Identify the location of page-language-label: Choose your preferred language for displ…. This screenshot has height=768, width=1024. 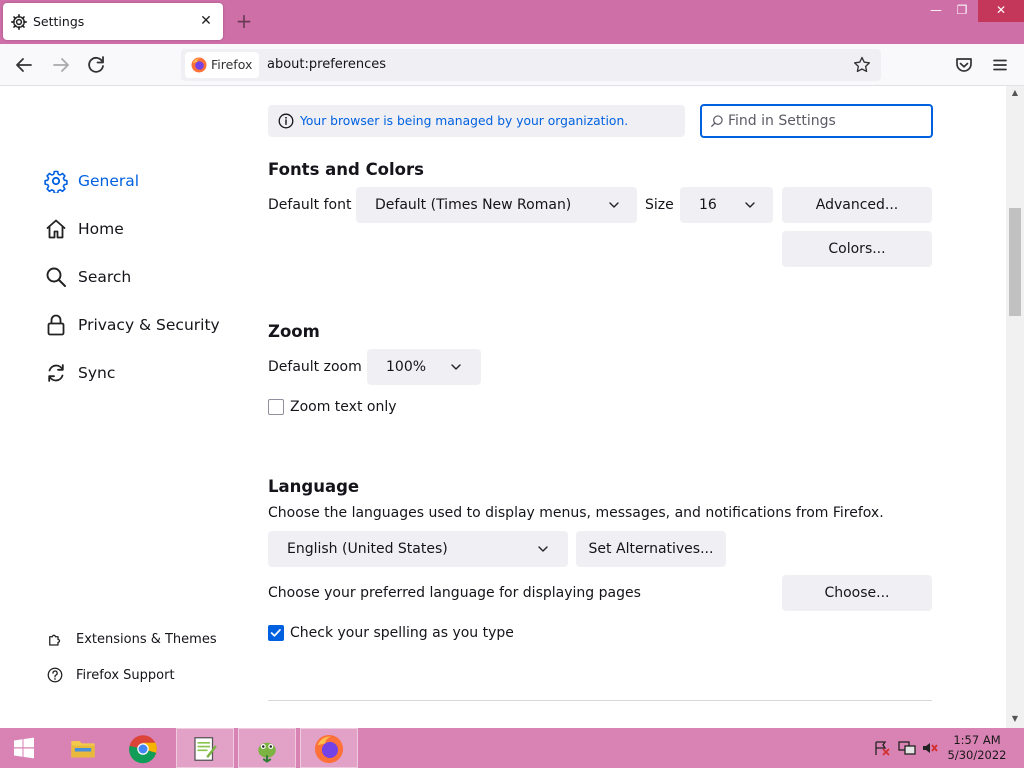
(454, 593).